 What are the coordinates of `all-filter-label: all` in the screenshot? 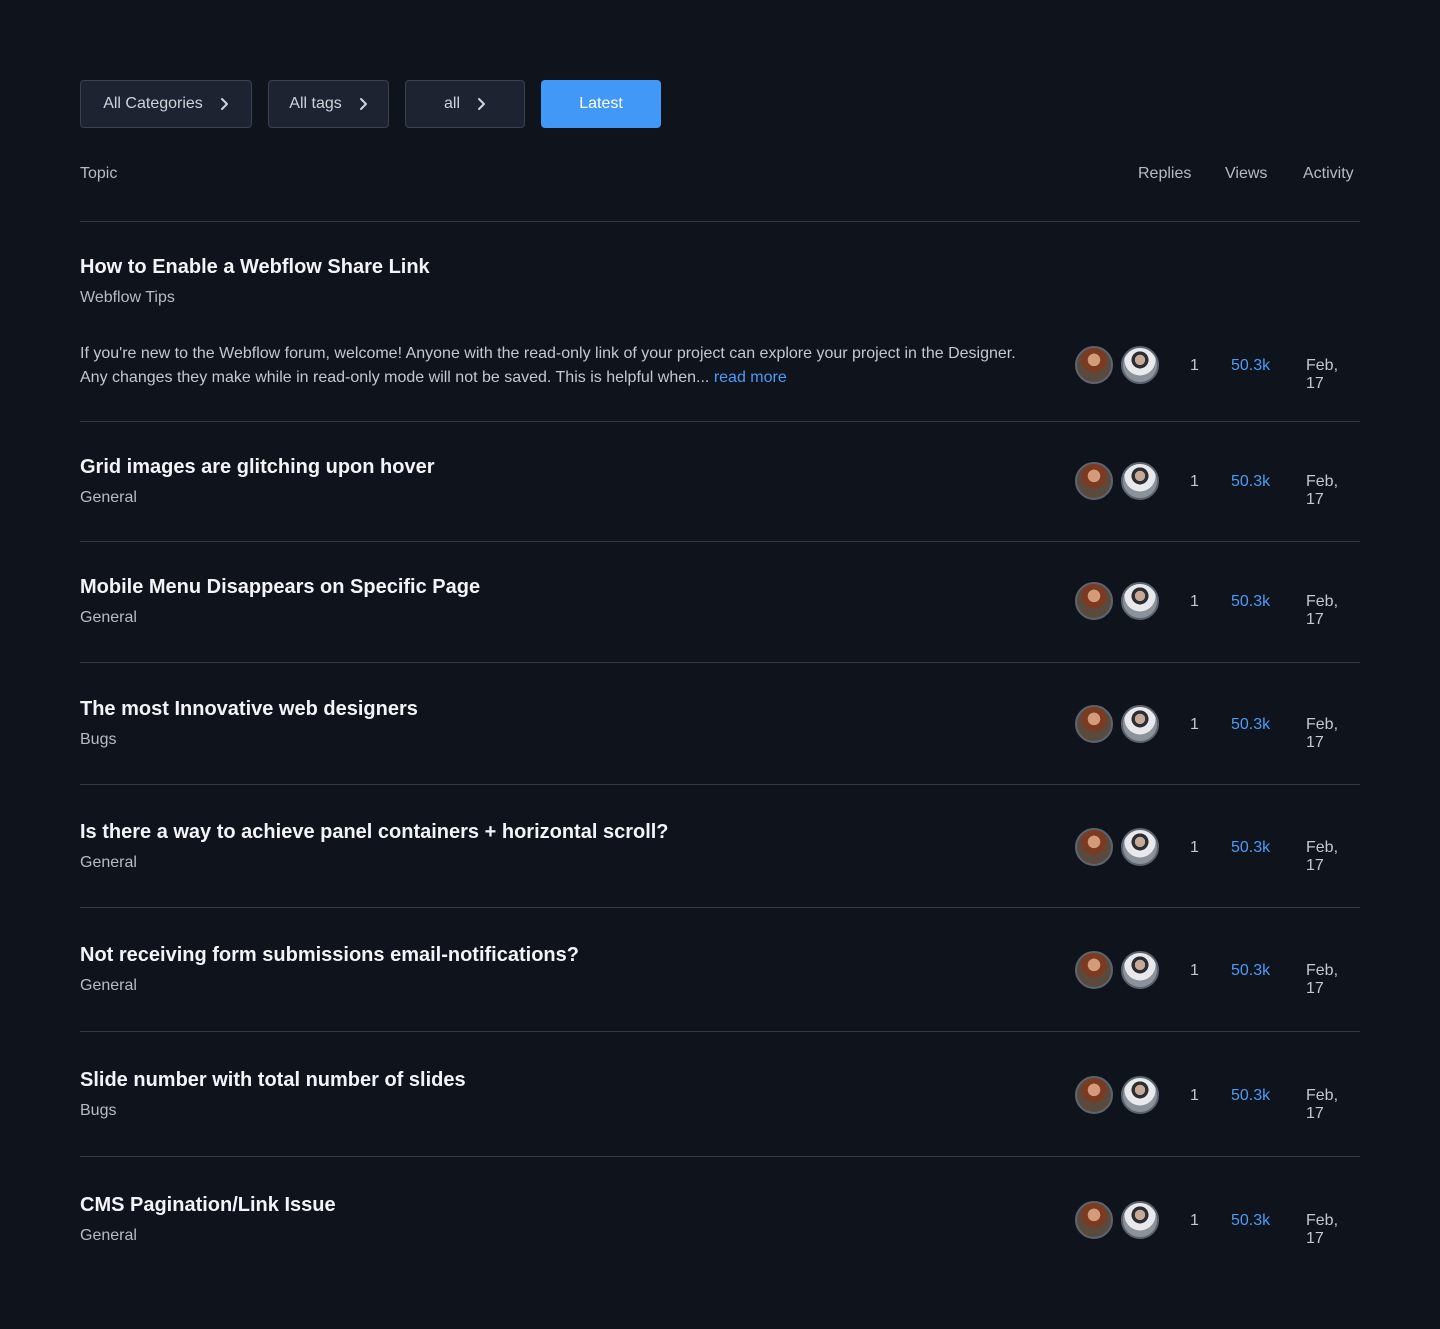 It's located at (451, 103).